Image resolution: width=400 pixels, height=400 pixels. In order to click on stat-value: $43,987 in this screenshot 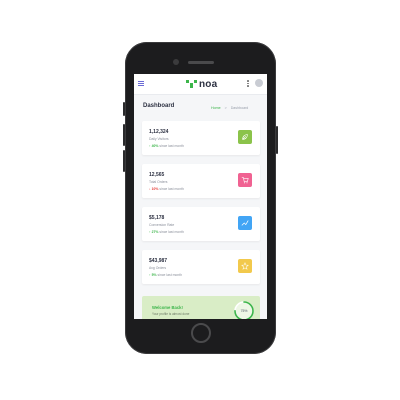, I will do `click(158, 261)`.